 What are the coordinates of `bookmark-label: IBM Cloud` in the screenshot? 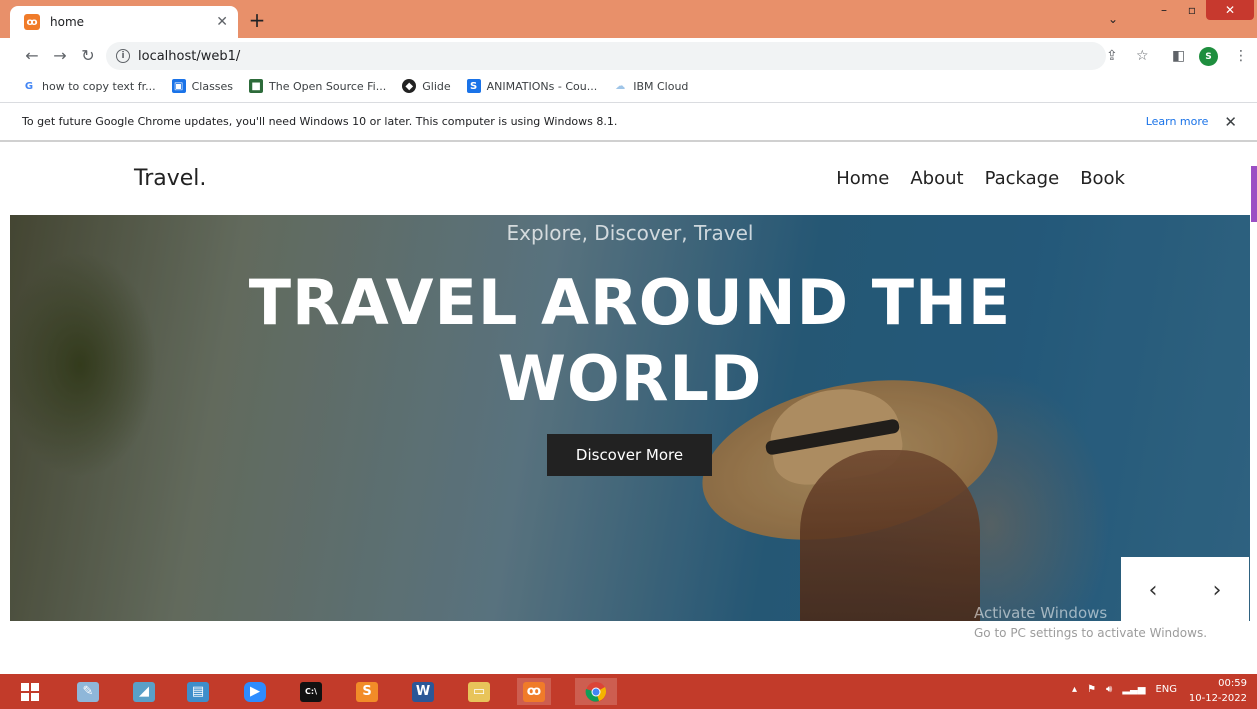 It's located at (661, 86).